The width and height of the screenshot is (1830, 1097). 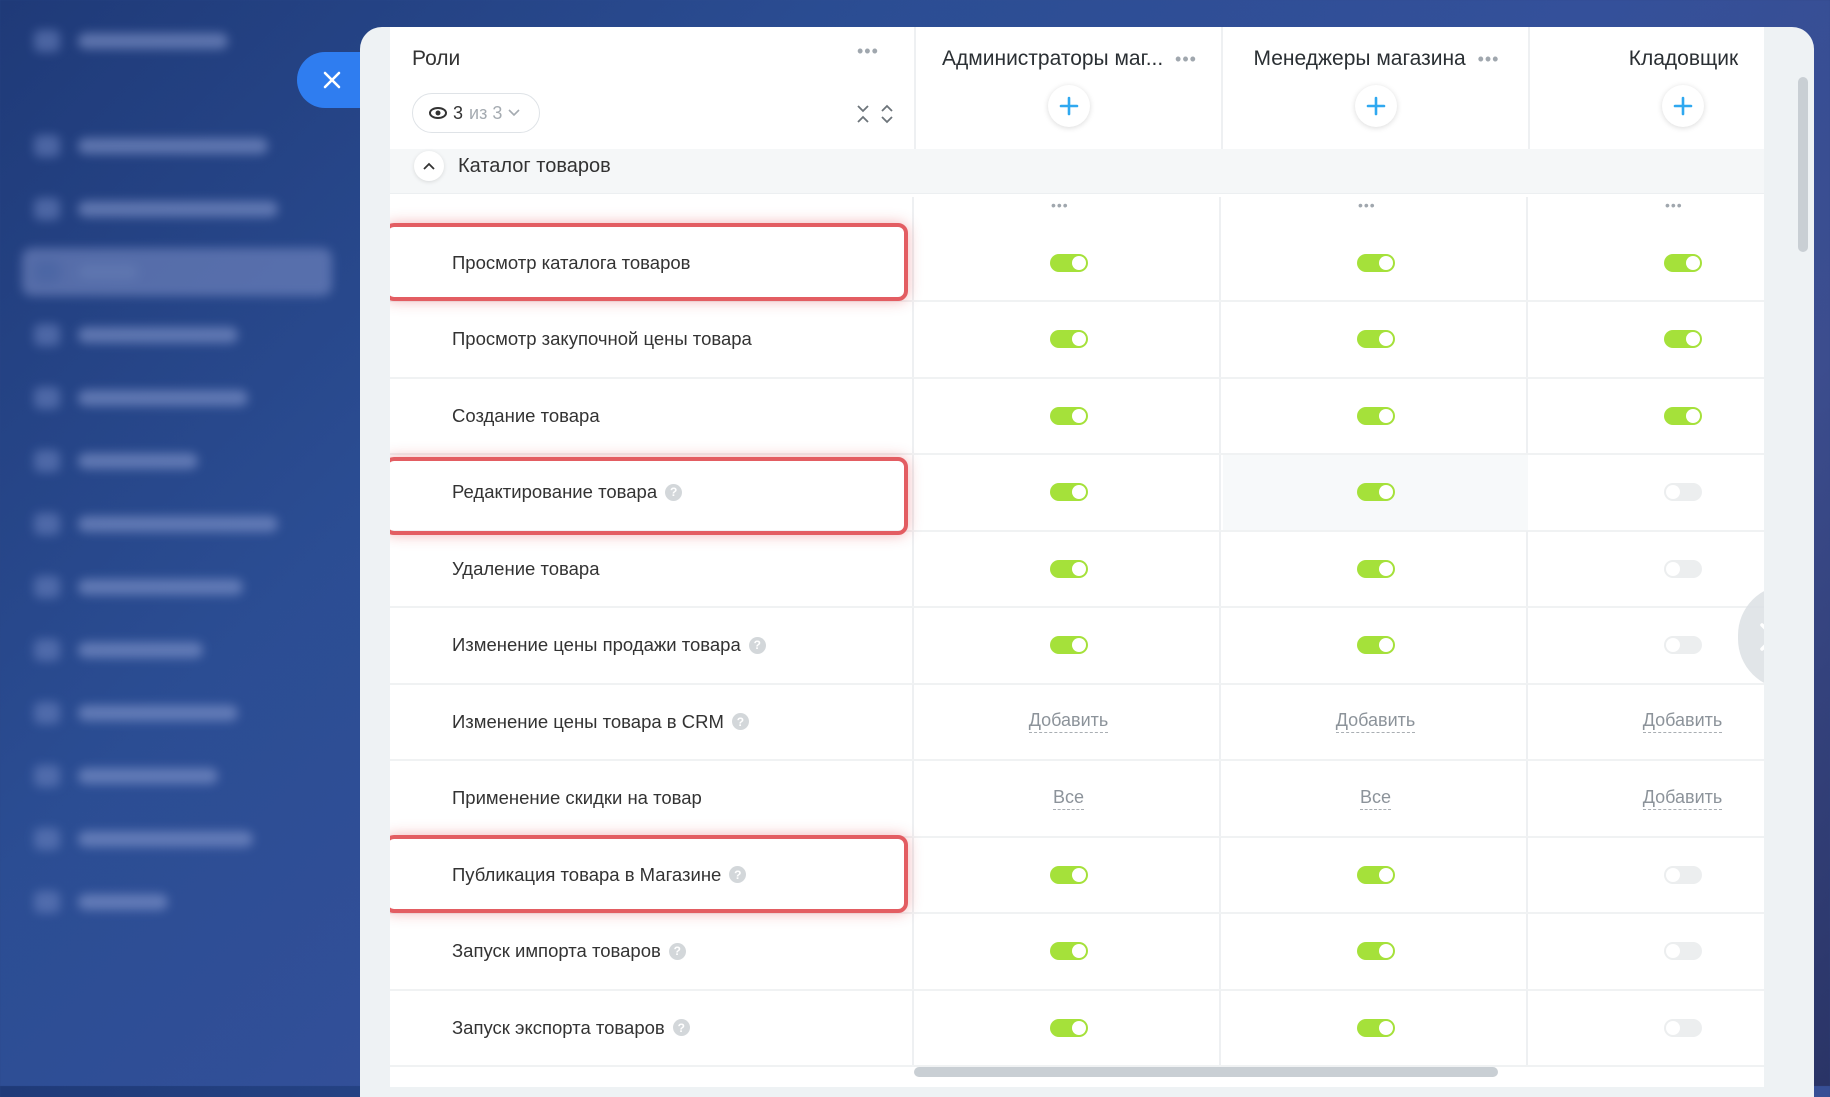 What do you see at coordinates (596, 644) in the screenshot?
I see `permission-label-text: Изменение цены продажи товара` at bounding box center [596, 644].